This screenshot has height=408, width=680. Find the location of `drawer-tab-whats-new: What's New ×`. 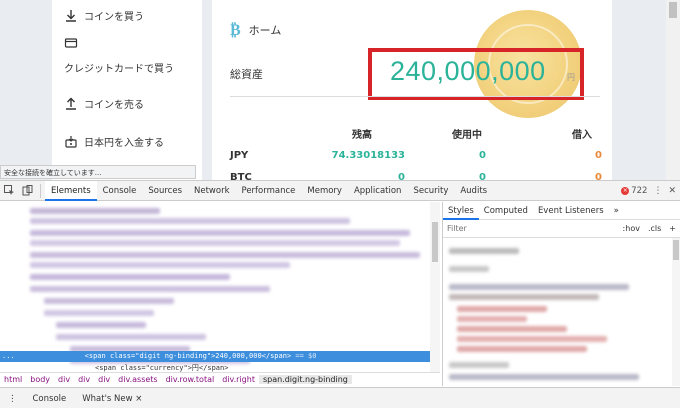

drawer-tab-whats-new: What's New × is located at coordinates (112, 399).